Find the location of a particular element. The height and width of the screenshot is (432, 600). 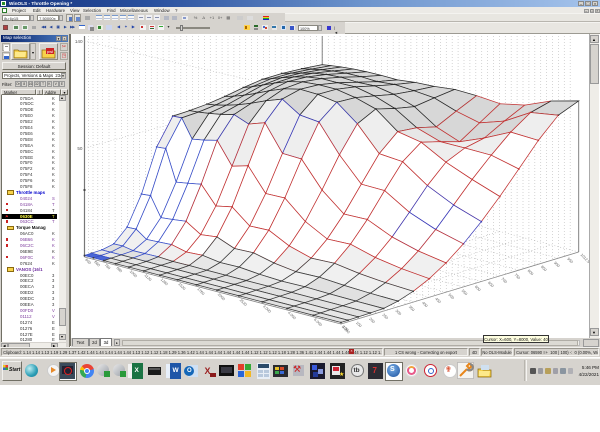

svg-text: 900 is located at coordinates (556, 264).